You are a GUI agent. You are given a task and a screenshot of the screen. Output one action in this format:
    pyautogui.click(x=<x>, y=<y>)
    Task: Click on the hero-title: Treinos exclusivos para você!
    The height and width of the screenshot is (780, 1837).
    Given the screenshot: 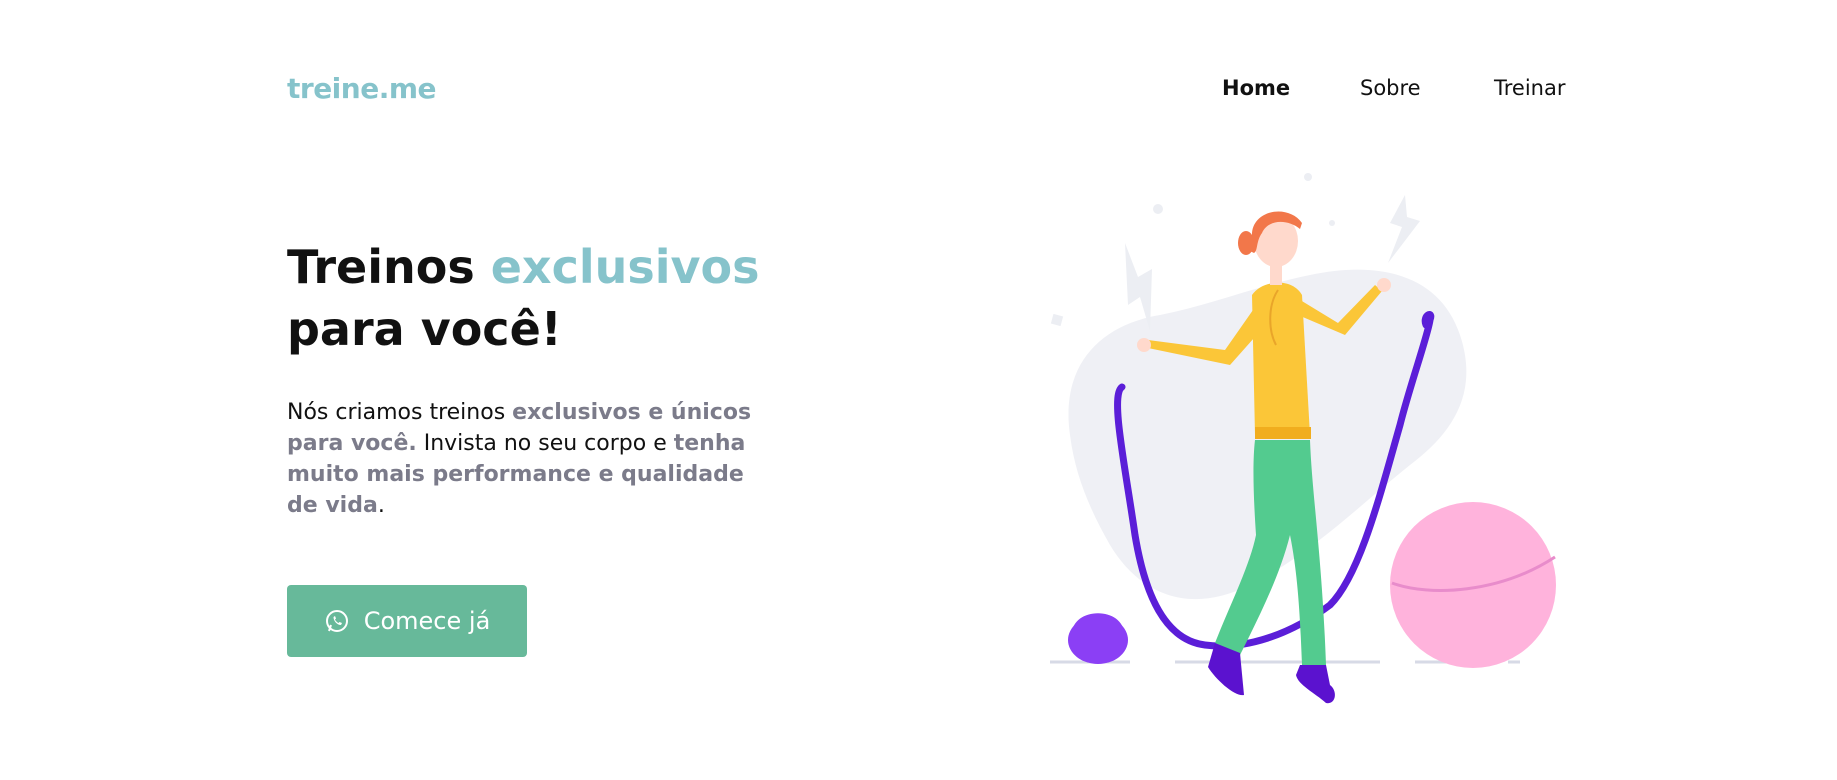 What is the action you would take?
    pyautogui.click(x=567, y=298)
    